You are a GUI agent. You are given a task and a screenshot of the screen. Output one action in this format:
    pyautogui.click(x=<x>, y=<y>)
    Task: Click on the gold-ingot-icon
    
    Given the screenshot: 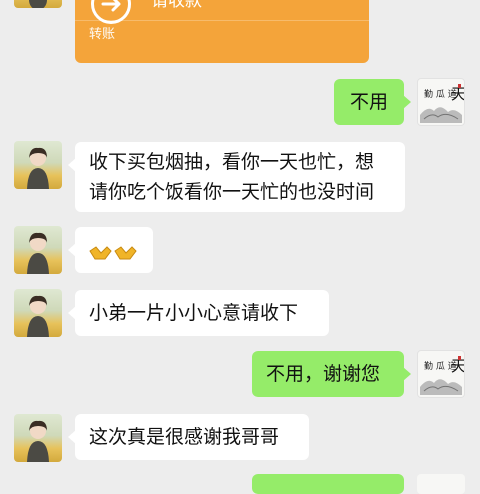 What is the action you would take?
    pyautogui.click(x=114, y=255)
    